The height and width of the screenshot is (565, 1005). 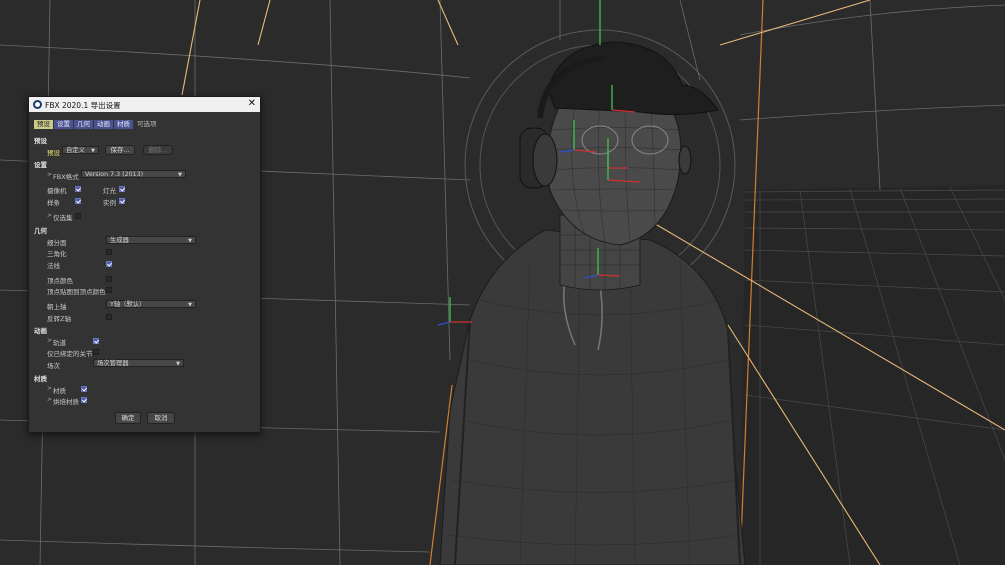 I want to click on up-axis-dropdown: Y轴（默认） ▼, so click(x=151, y=304).